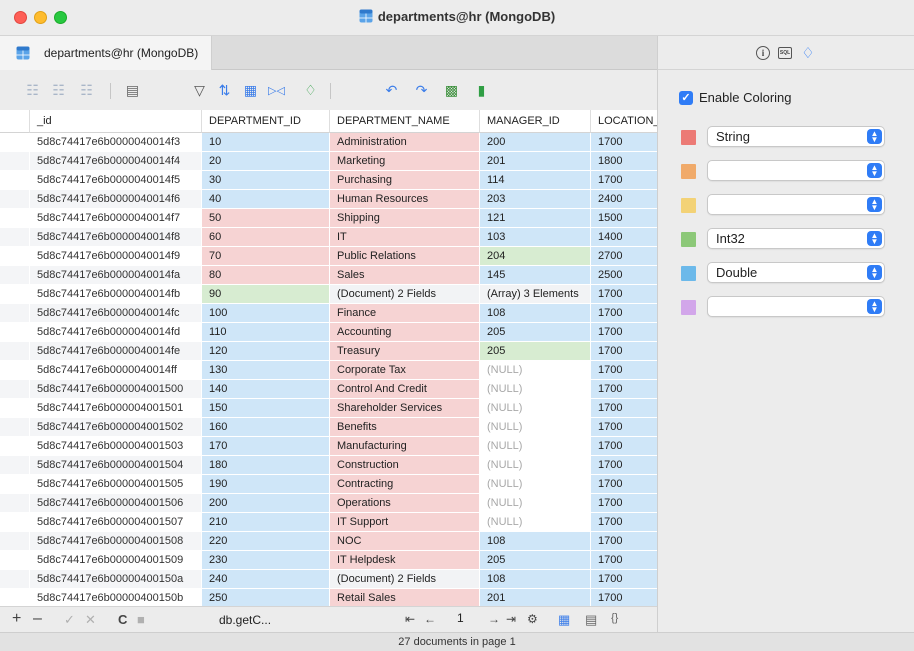 The image size is (914, 651). What do you see at coordinates (276, 90) in the screenshot?
I see `split-view-icon: ▷◁` at bounding box center [276, 90].